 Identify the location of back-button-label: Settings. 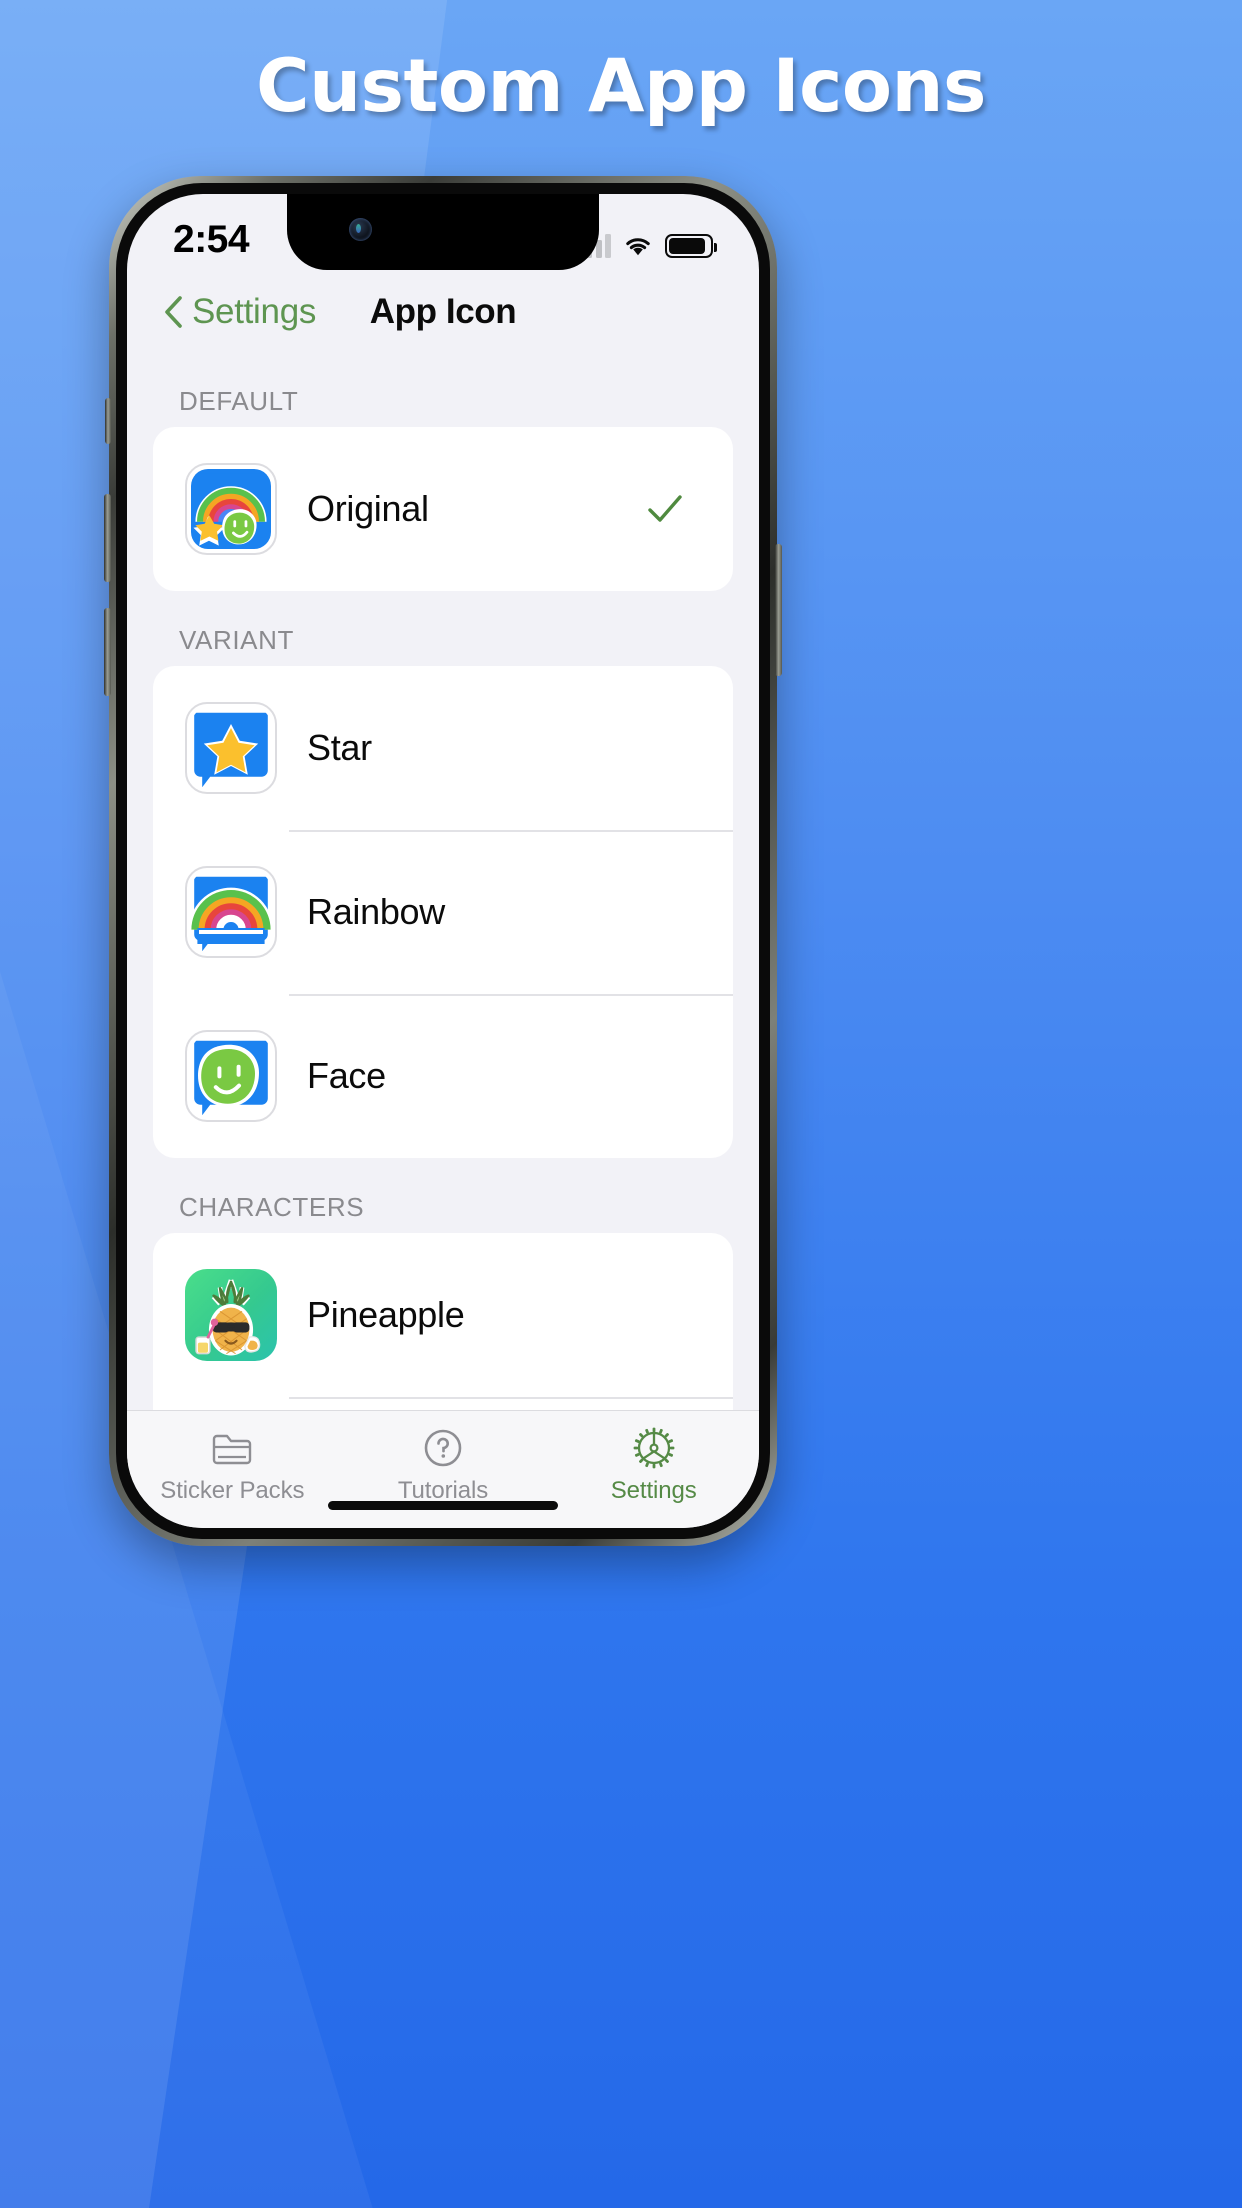
(254, 311).